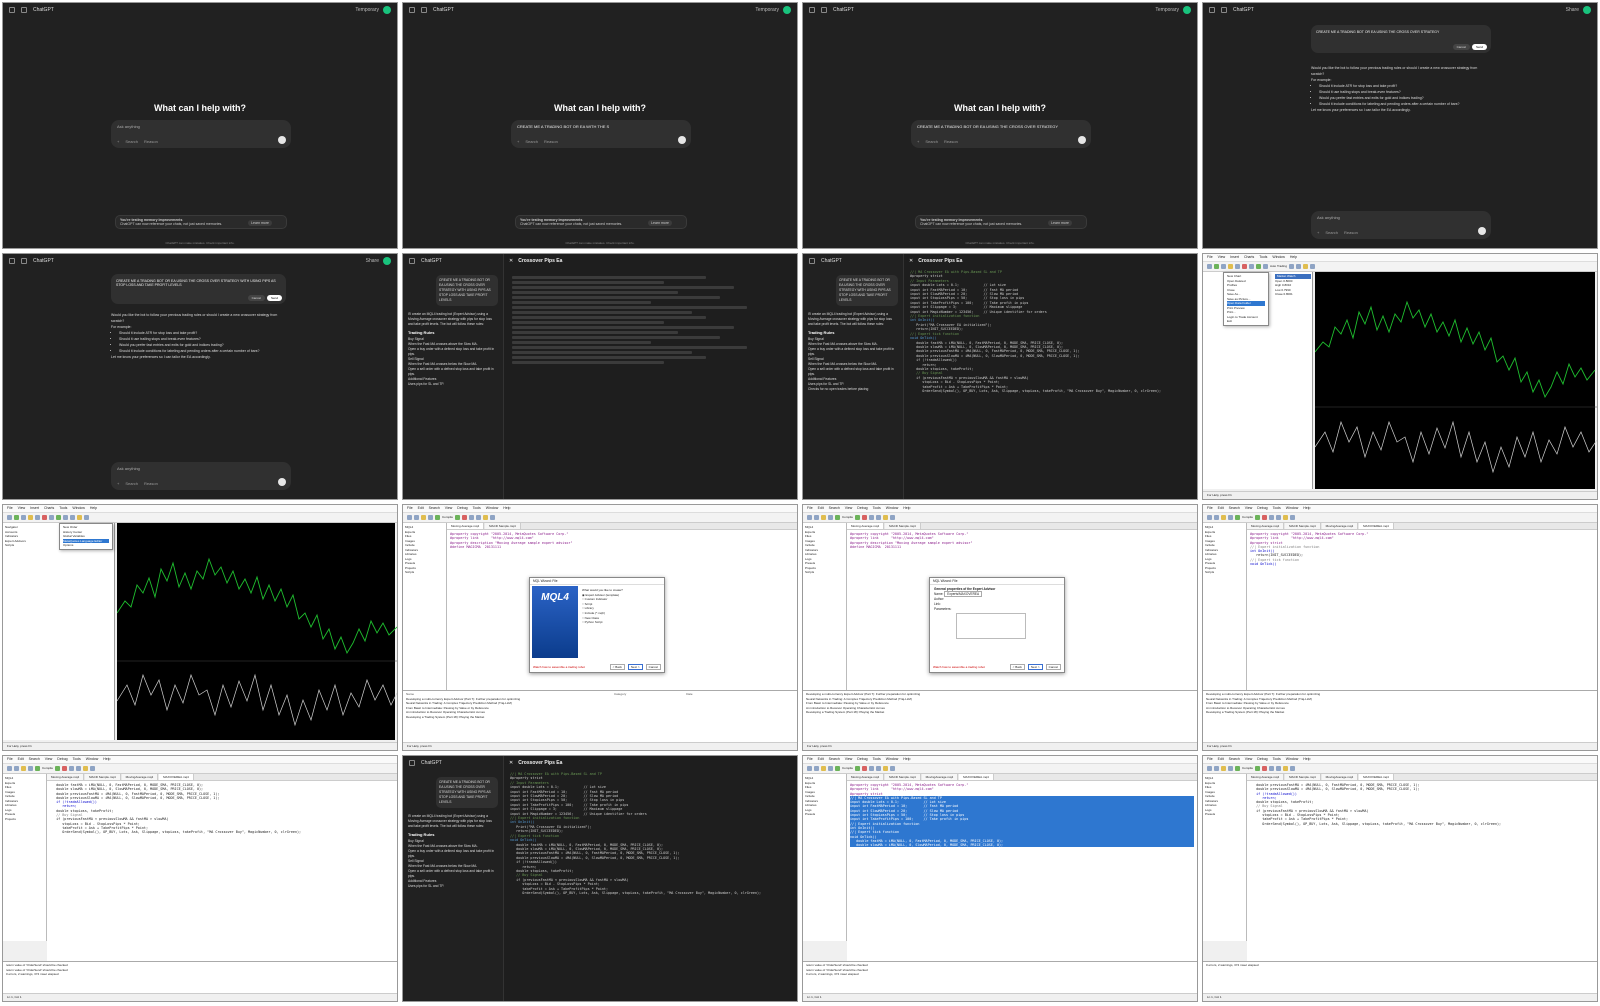 The height and width of the screenshot is (1006, 1600). What do you see at coordinates (991, 626) in the screenshot?
I see `parameters-table` at bounding box center [991, 626].